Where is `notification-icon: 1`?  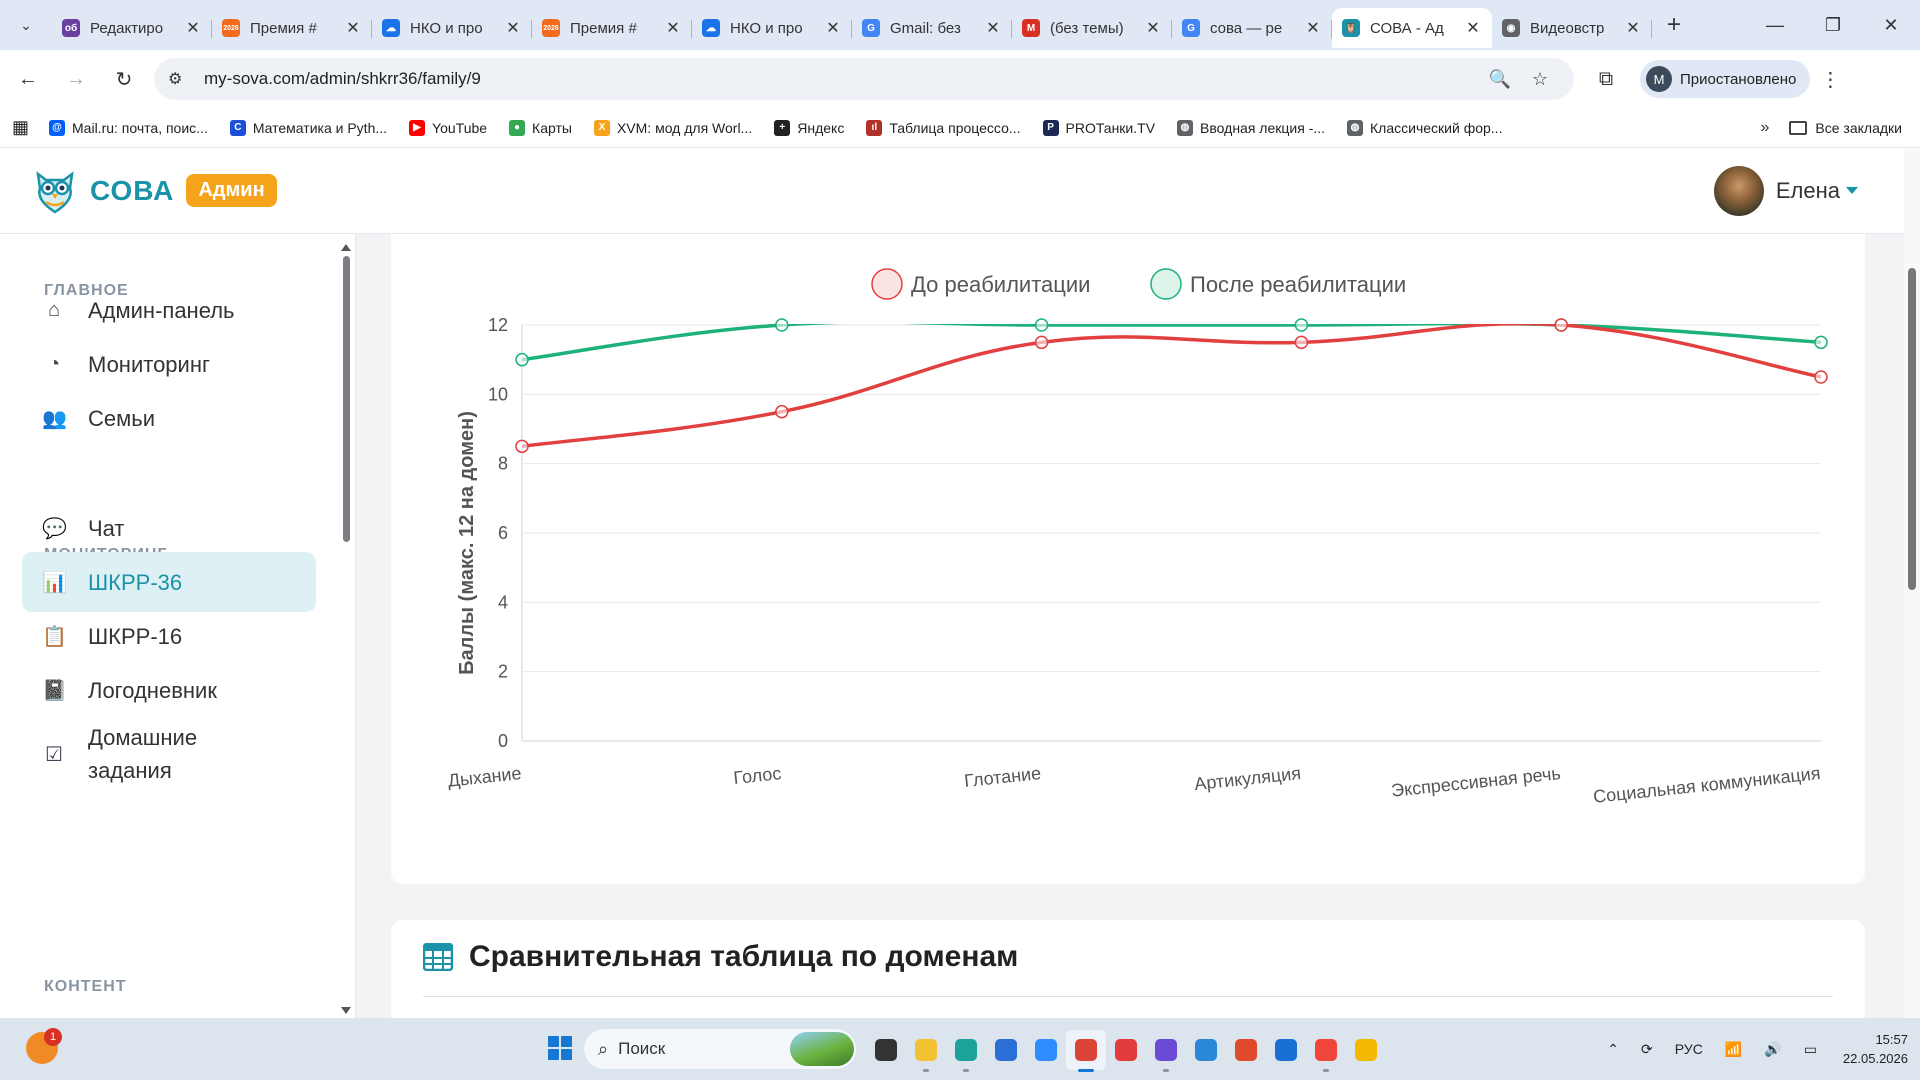
notification-icon: 1 is located at coordinates (44, 1046).